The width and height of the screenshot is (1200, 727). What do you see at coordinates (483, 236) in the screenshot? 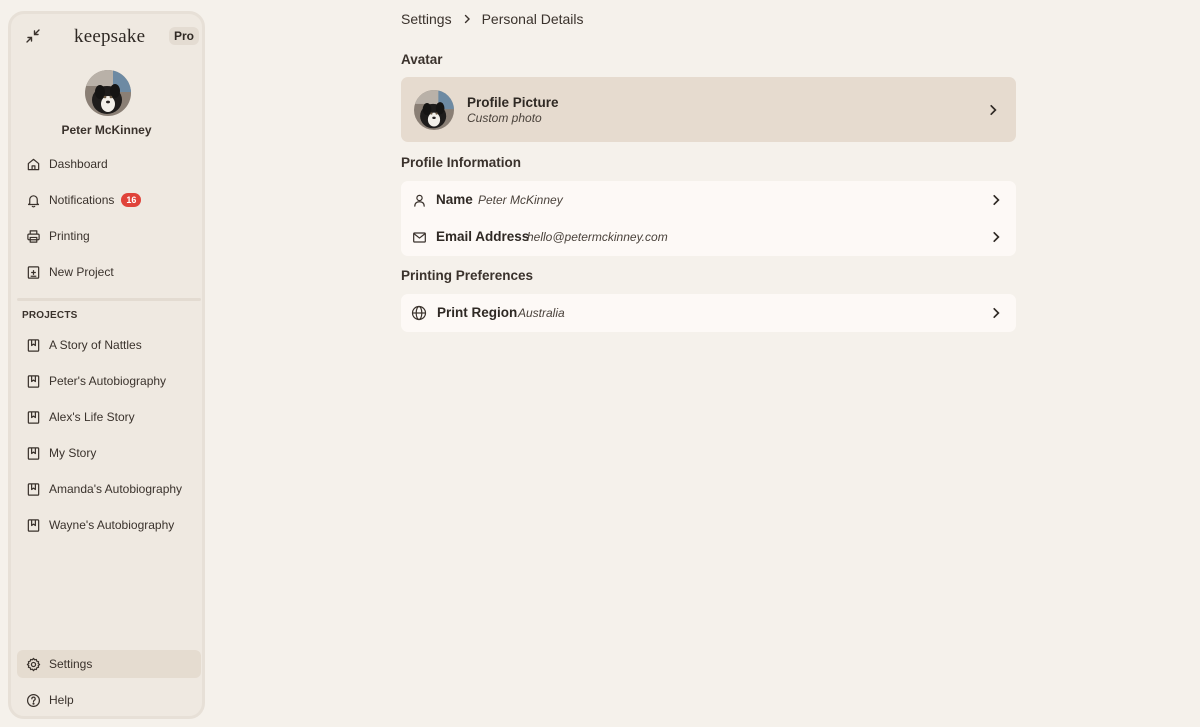
I see `email-label: Email Address` at bounding box center [483, 236].